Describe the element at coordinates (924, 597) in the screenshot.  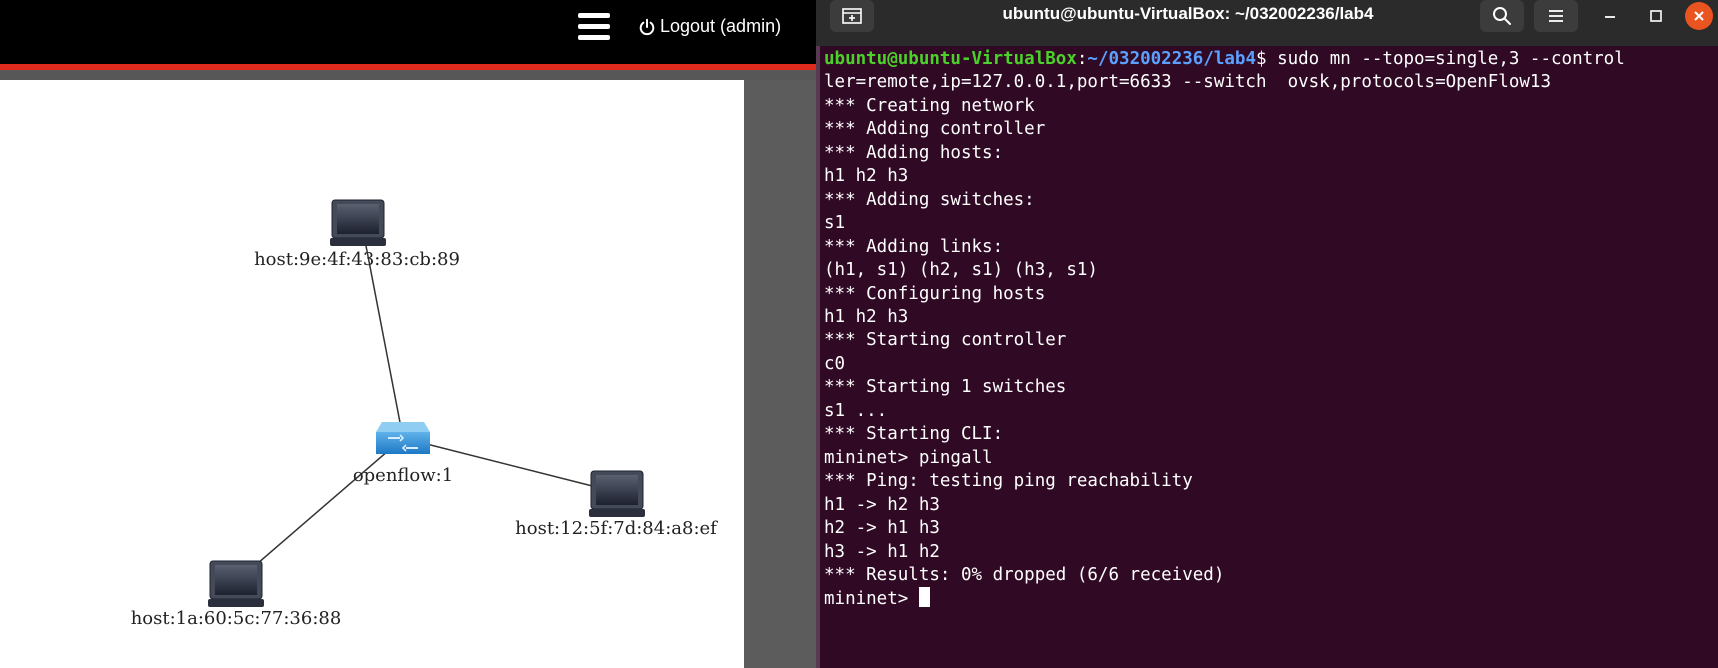
I see `text-cursor` at that location.